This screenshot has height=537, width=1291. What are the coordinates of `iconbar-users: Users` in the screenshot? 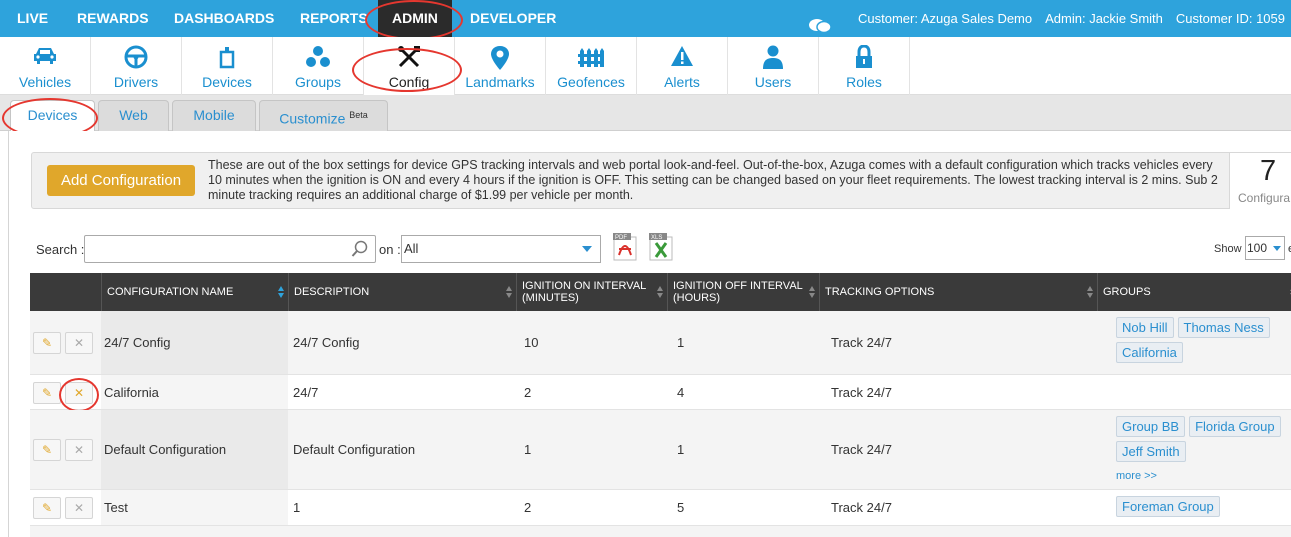 It's located at (773, 66).